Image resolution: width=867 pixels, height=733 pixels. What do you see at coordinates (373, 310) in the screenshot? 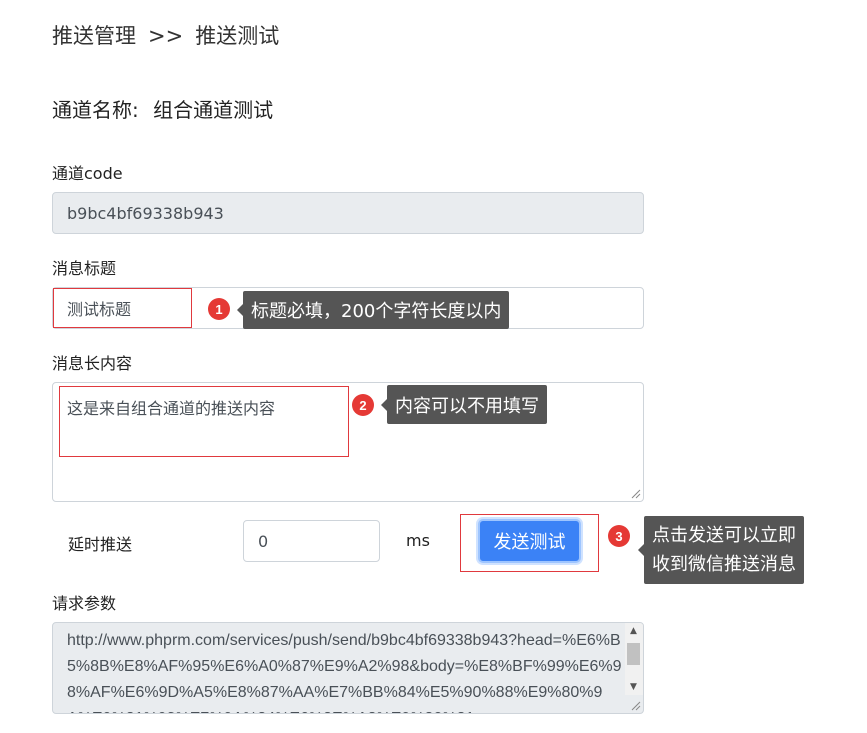
I see `annotation-tip-title: 标题必填，200个字符长度以内` at bounding box center [373, 310].